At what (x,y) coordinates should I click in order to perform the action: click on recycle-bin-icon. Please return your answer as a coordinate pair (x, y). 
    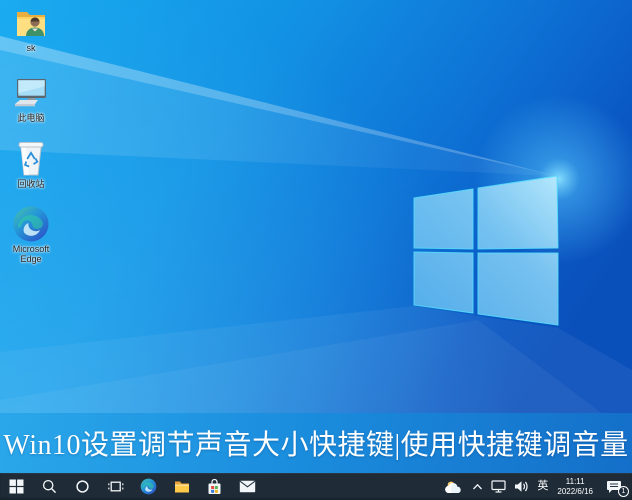
    Looking at the image, I should click on (31, 159).